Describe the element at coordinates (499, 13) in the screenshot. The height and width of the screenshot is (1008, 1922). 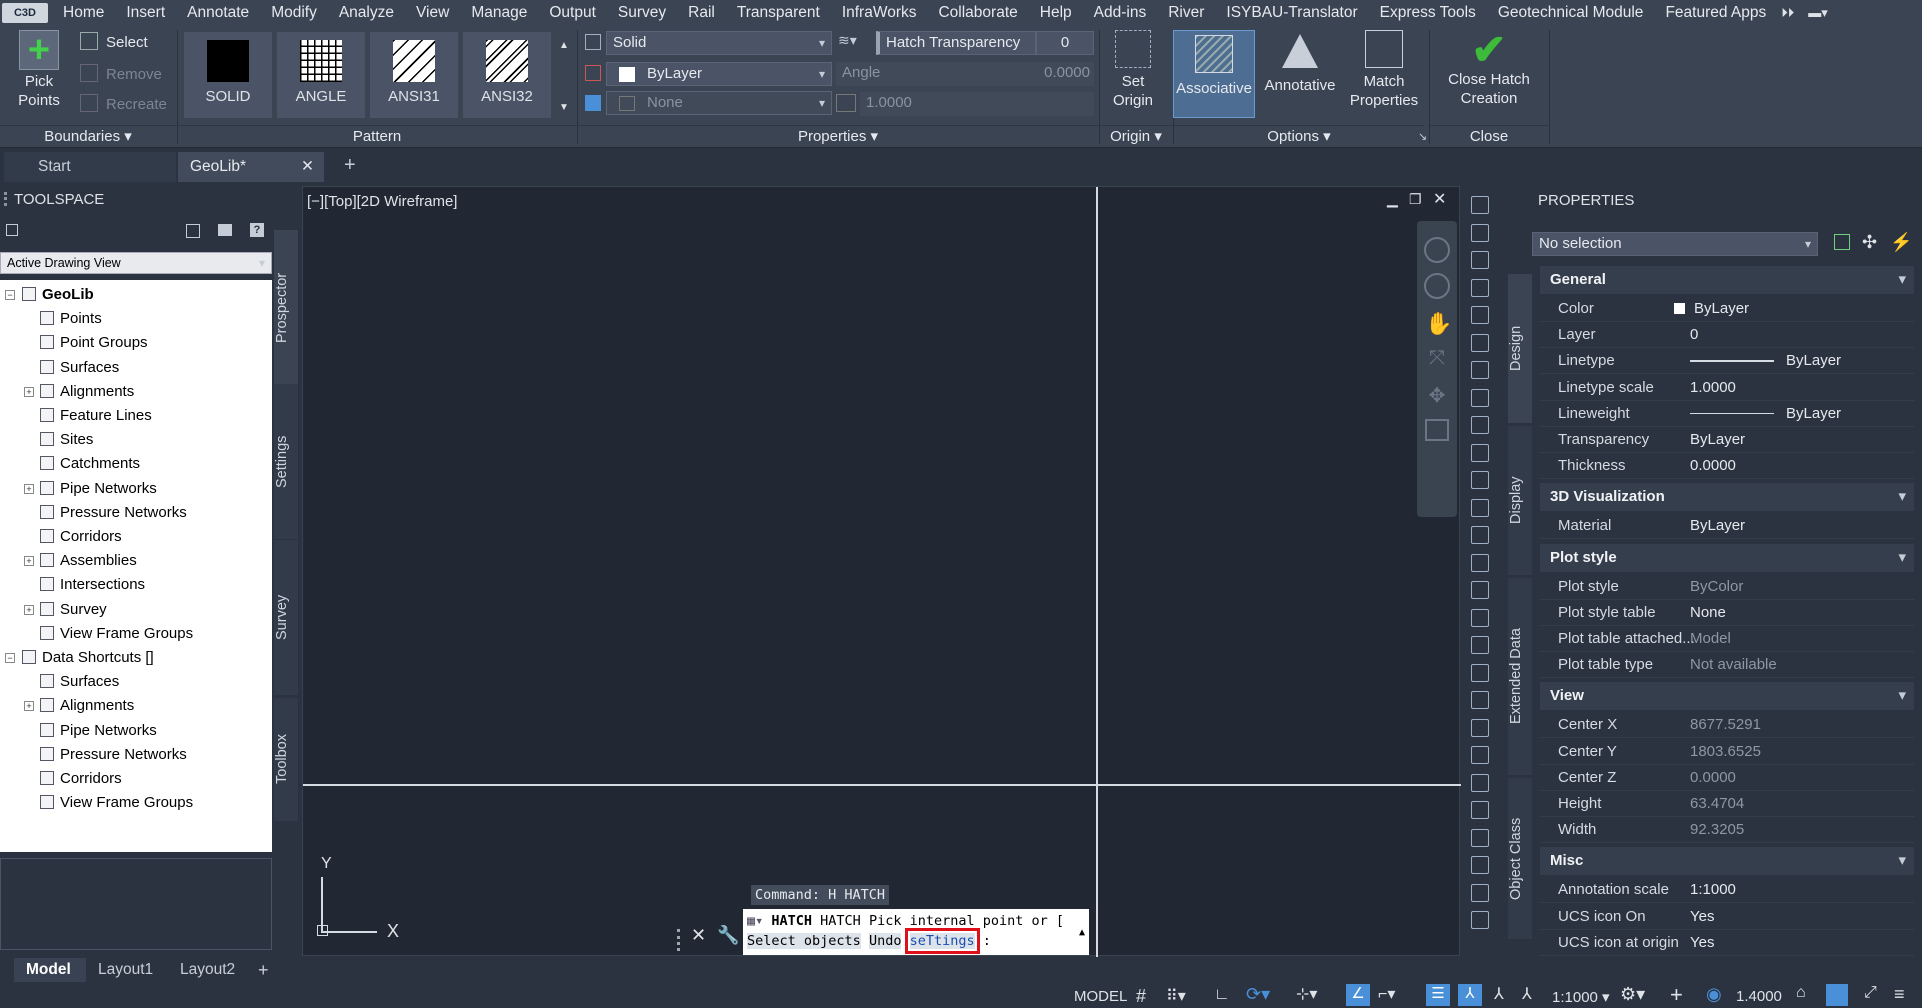
I see `menu-manage: Manage` at that location.